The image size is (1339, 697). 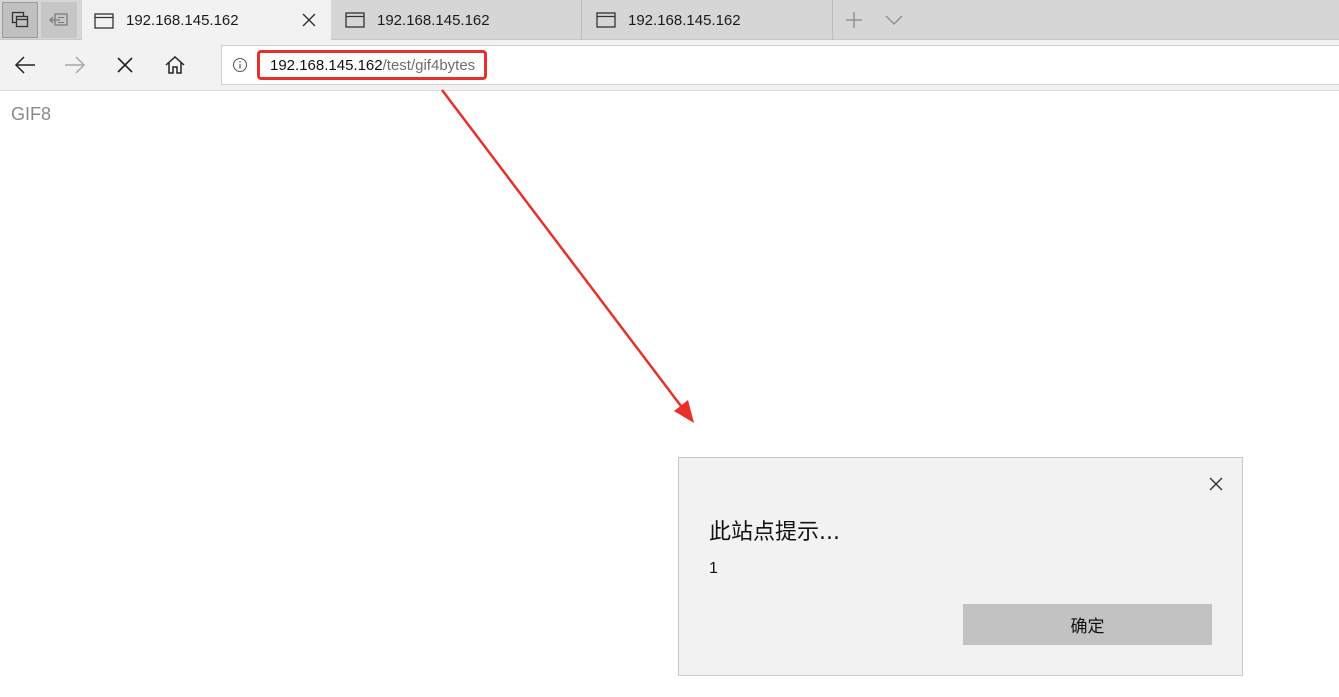 I want to click on tab-preview-button, so click(x=894, y=20).